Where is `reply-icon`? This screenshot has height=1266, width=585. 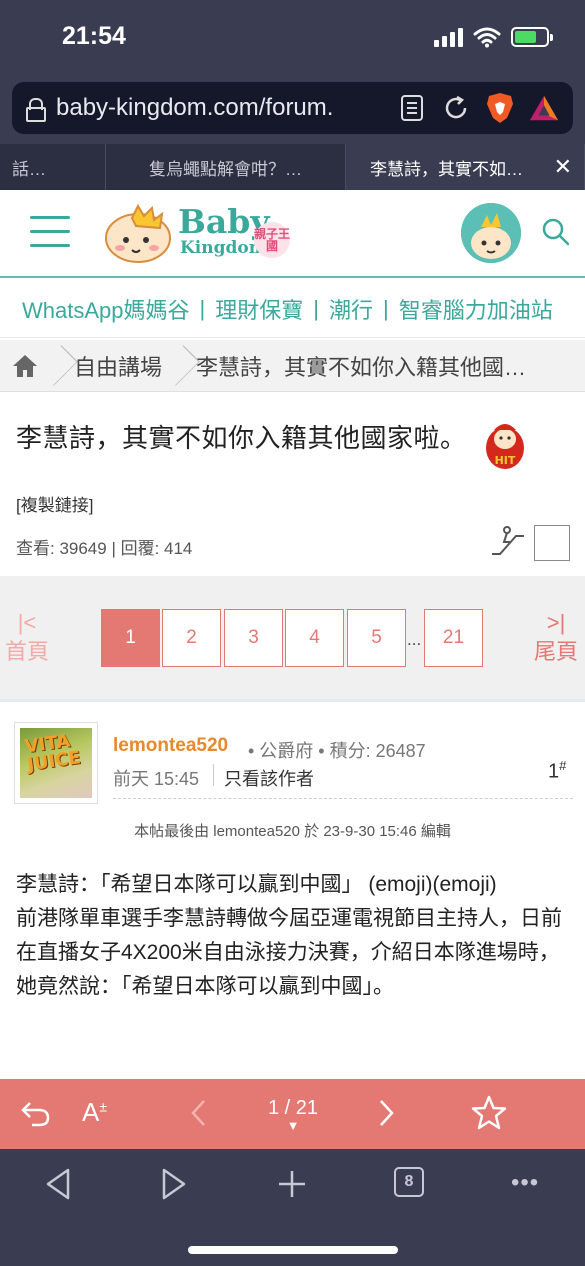
reply-icon is located at coordinates (35, 1113).